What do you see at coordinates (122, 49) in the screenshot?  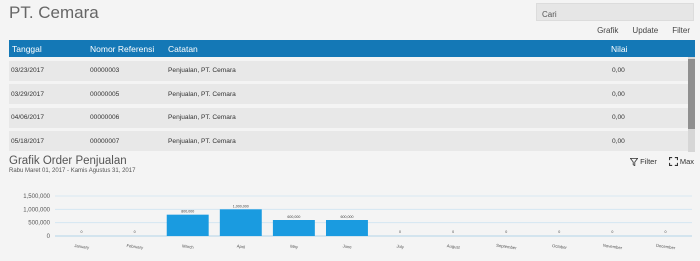 I see `column-header-nomor-referensi: Nomor Referensi` at bounding box center [122, 49].